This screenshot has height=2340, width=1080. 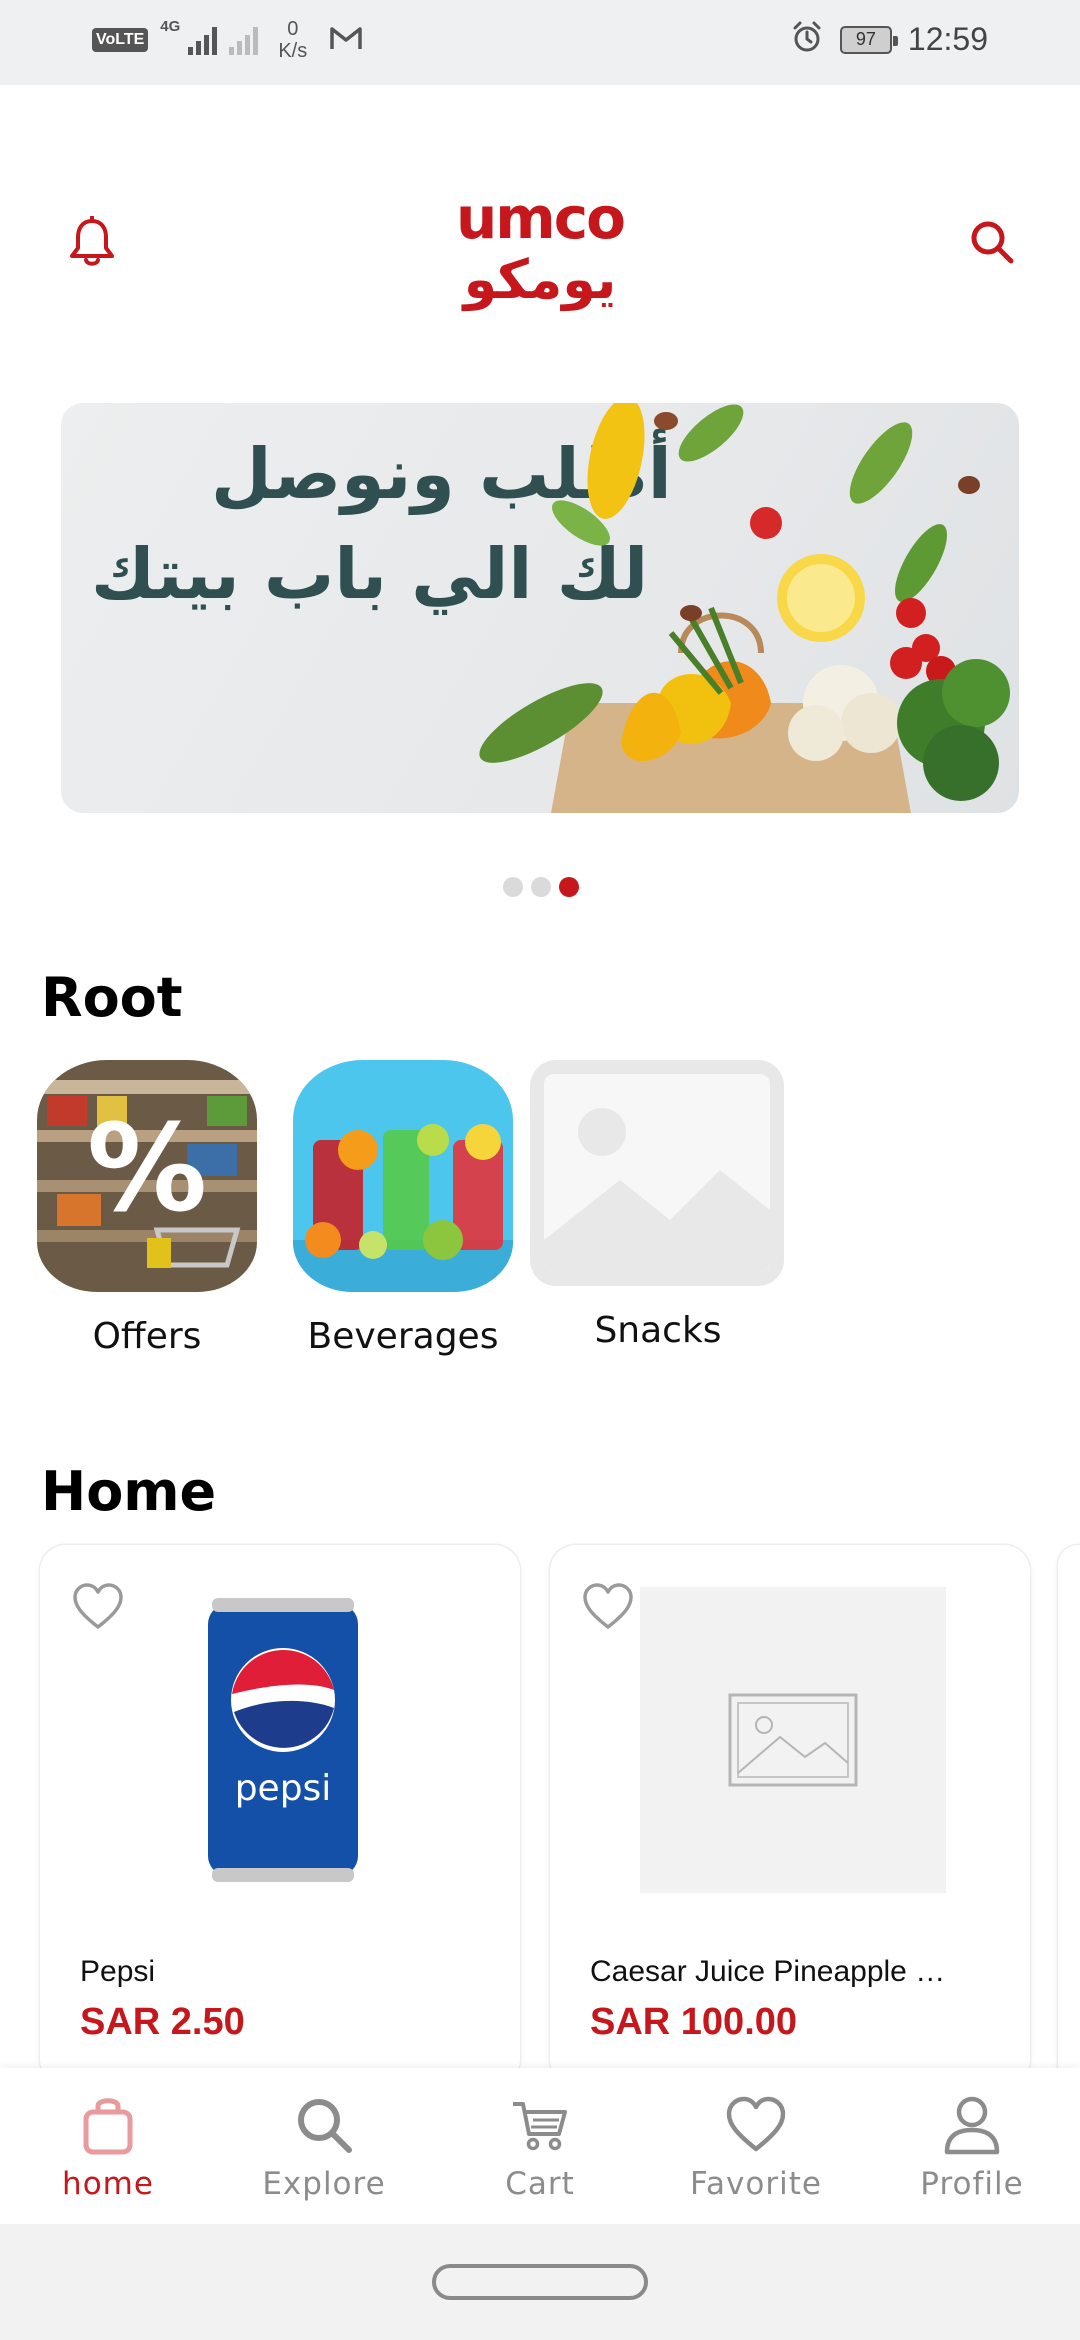 I want to click on product-price: SAR 2.50, so click(x=162, y=2022).